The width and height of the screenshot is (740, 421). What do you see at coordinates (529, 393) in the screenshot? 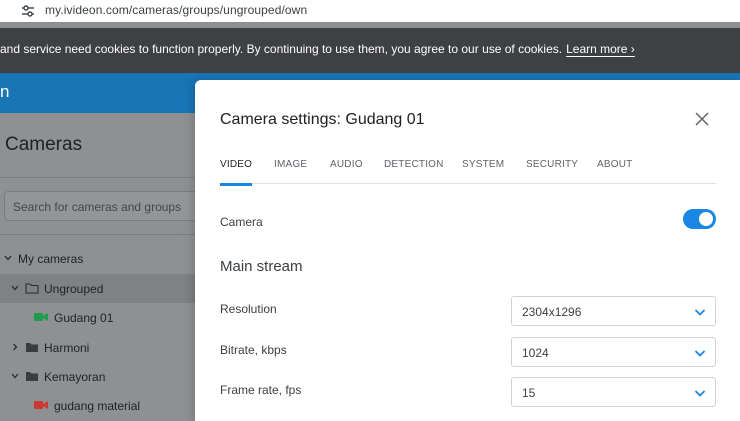
I see `select-value: 15` at bounding box center [529, 393].